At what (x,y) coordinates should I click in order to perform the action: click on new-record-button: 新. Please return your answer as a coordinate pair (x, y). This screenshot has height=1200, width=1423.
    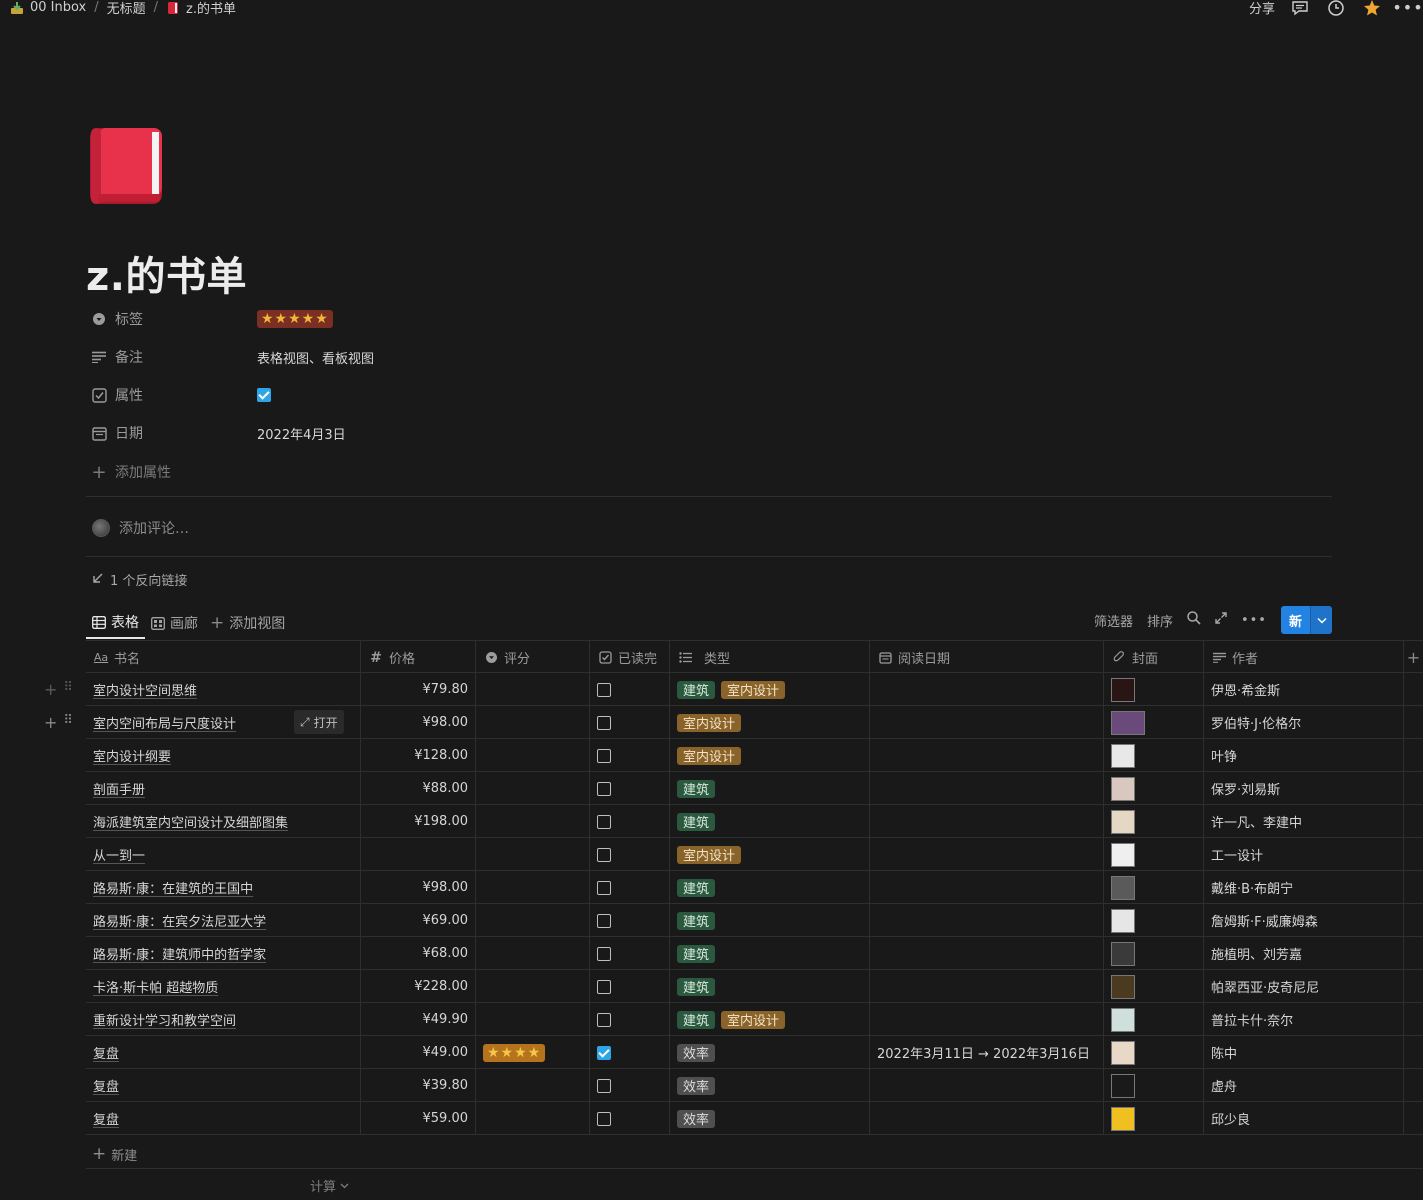
    Looking at the image, I should click on (1306, 620).